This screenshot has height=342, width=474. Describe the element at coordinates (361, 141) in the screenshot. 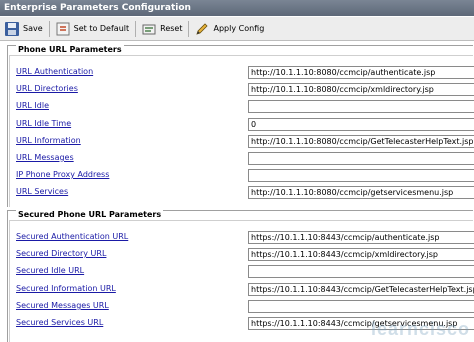

I see `url-information-input` at that location.